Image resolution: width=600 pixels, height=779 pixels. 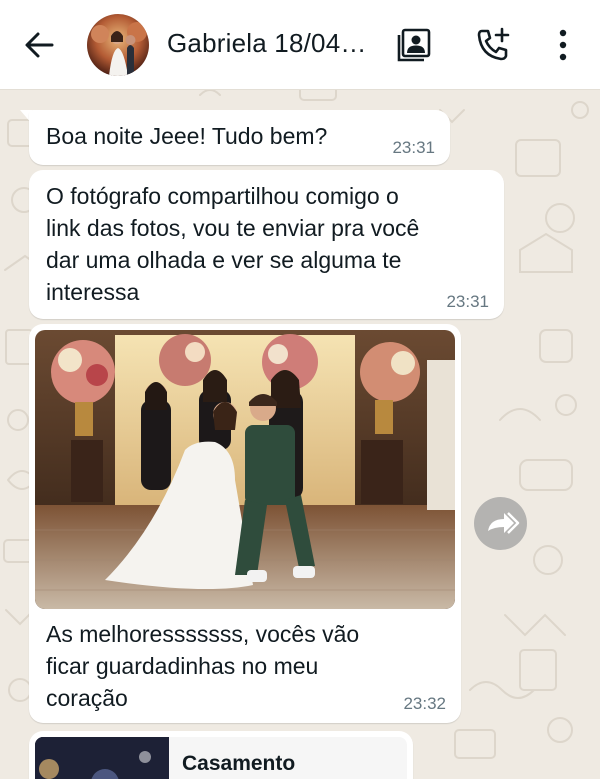 What do you see at coordinates (187, 136) in the screenshot?
I see `message-text: Boa noite Jeee! Tudo bem?` at bounding box center [187, 136].